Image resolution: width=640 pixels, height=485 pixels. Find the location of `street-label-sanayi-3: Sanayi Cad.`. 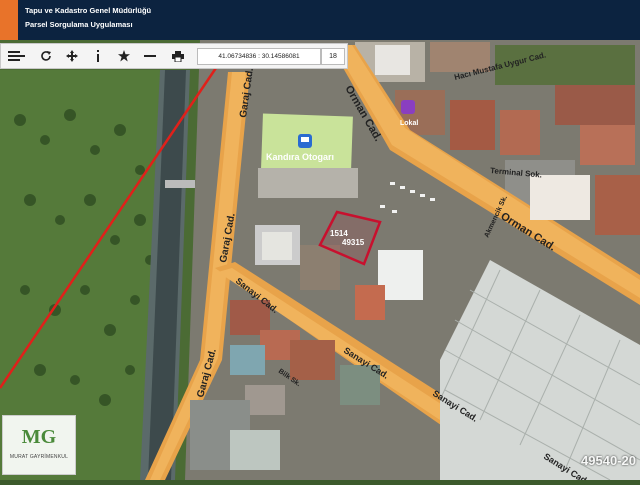

street-label-sanayi-3: Sanayi Cad. is located at coordinates (455, 406).